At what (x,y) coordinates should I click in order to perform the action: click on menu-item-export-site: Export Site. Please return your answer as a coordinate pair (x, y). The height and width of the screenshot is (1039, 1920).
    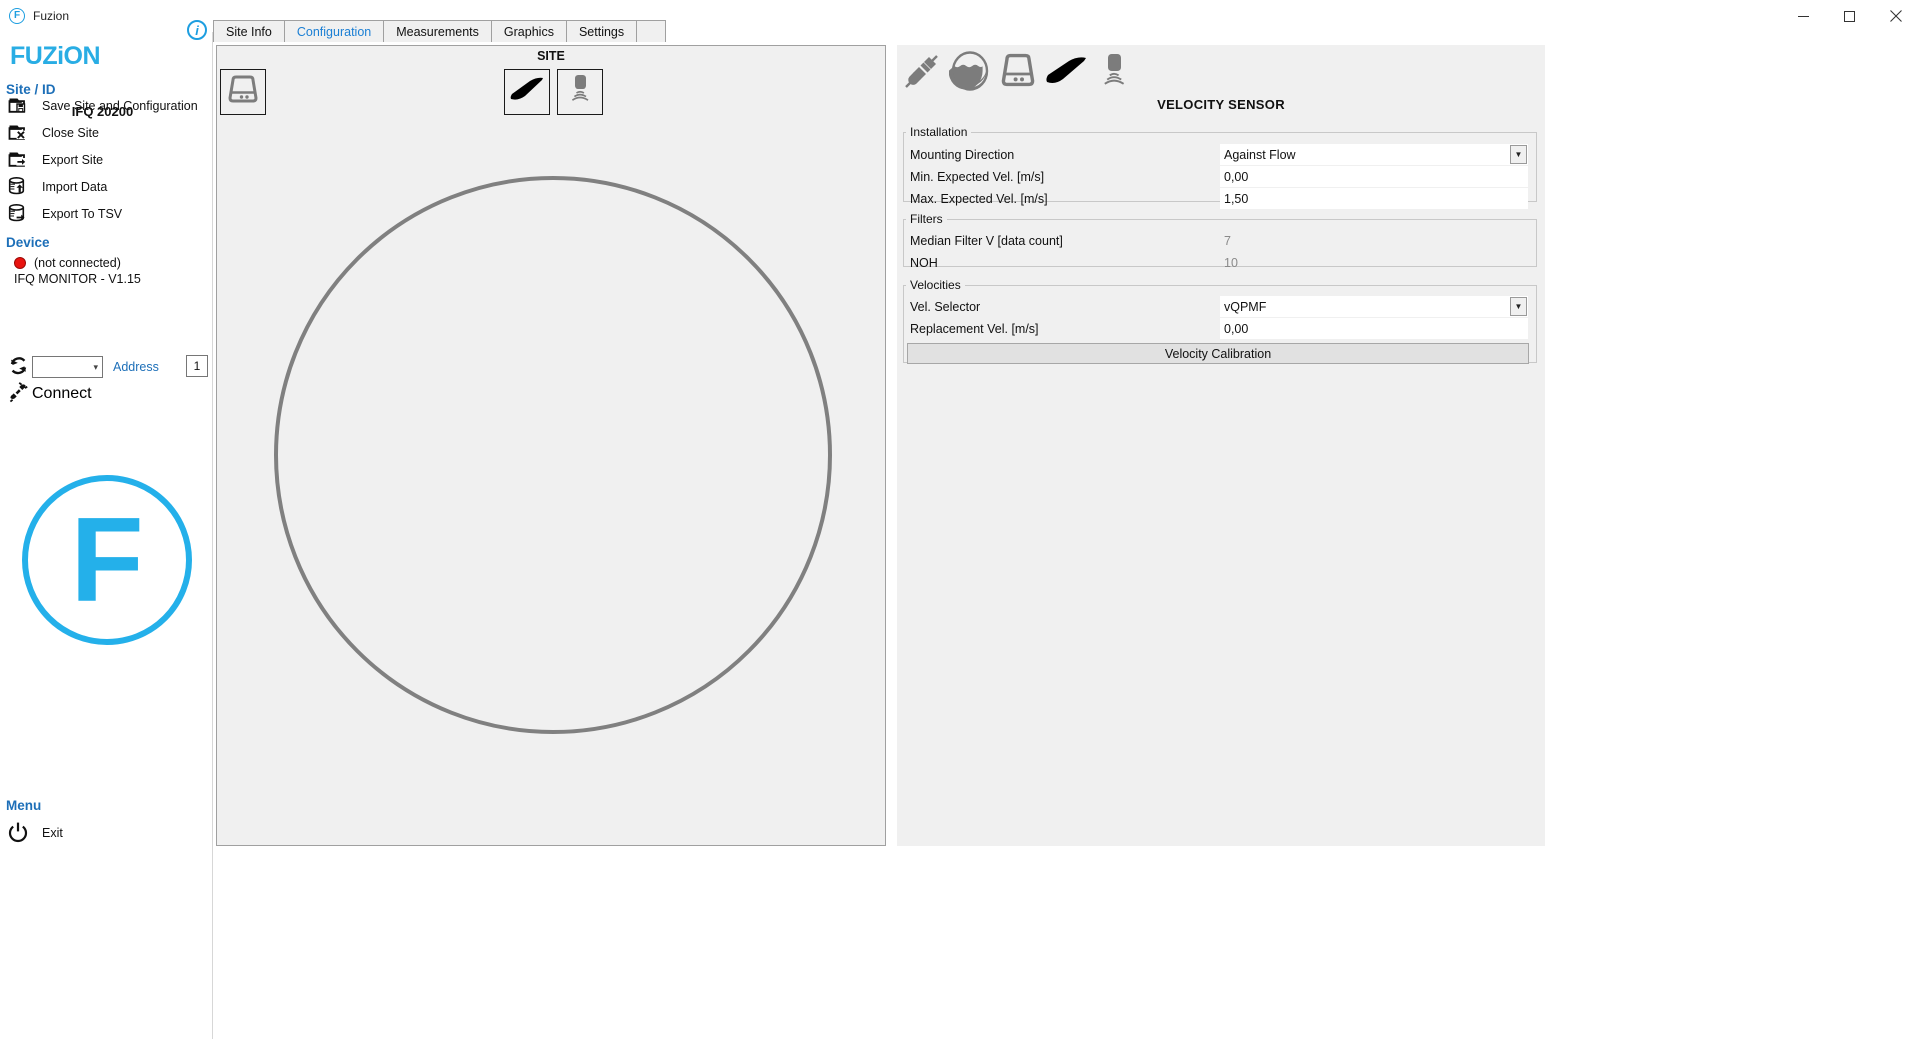
    Looking at the image, I should click on (108, 160).